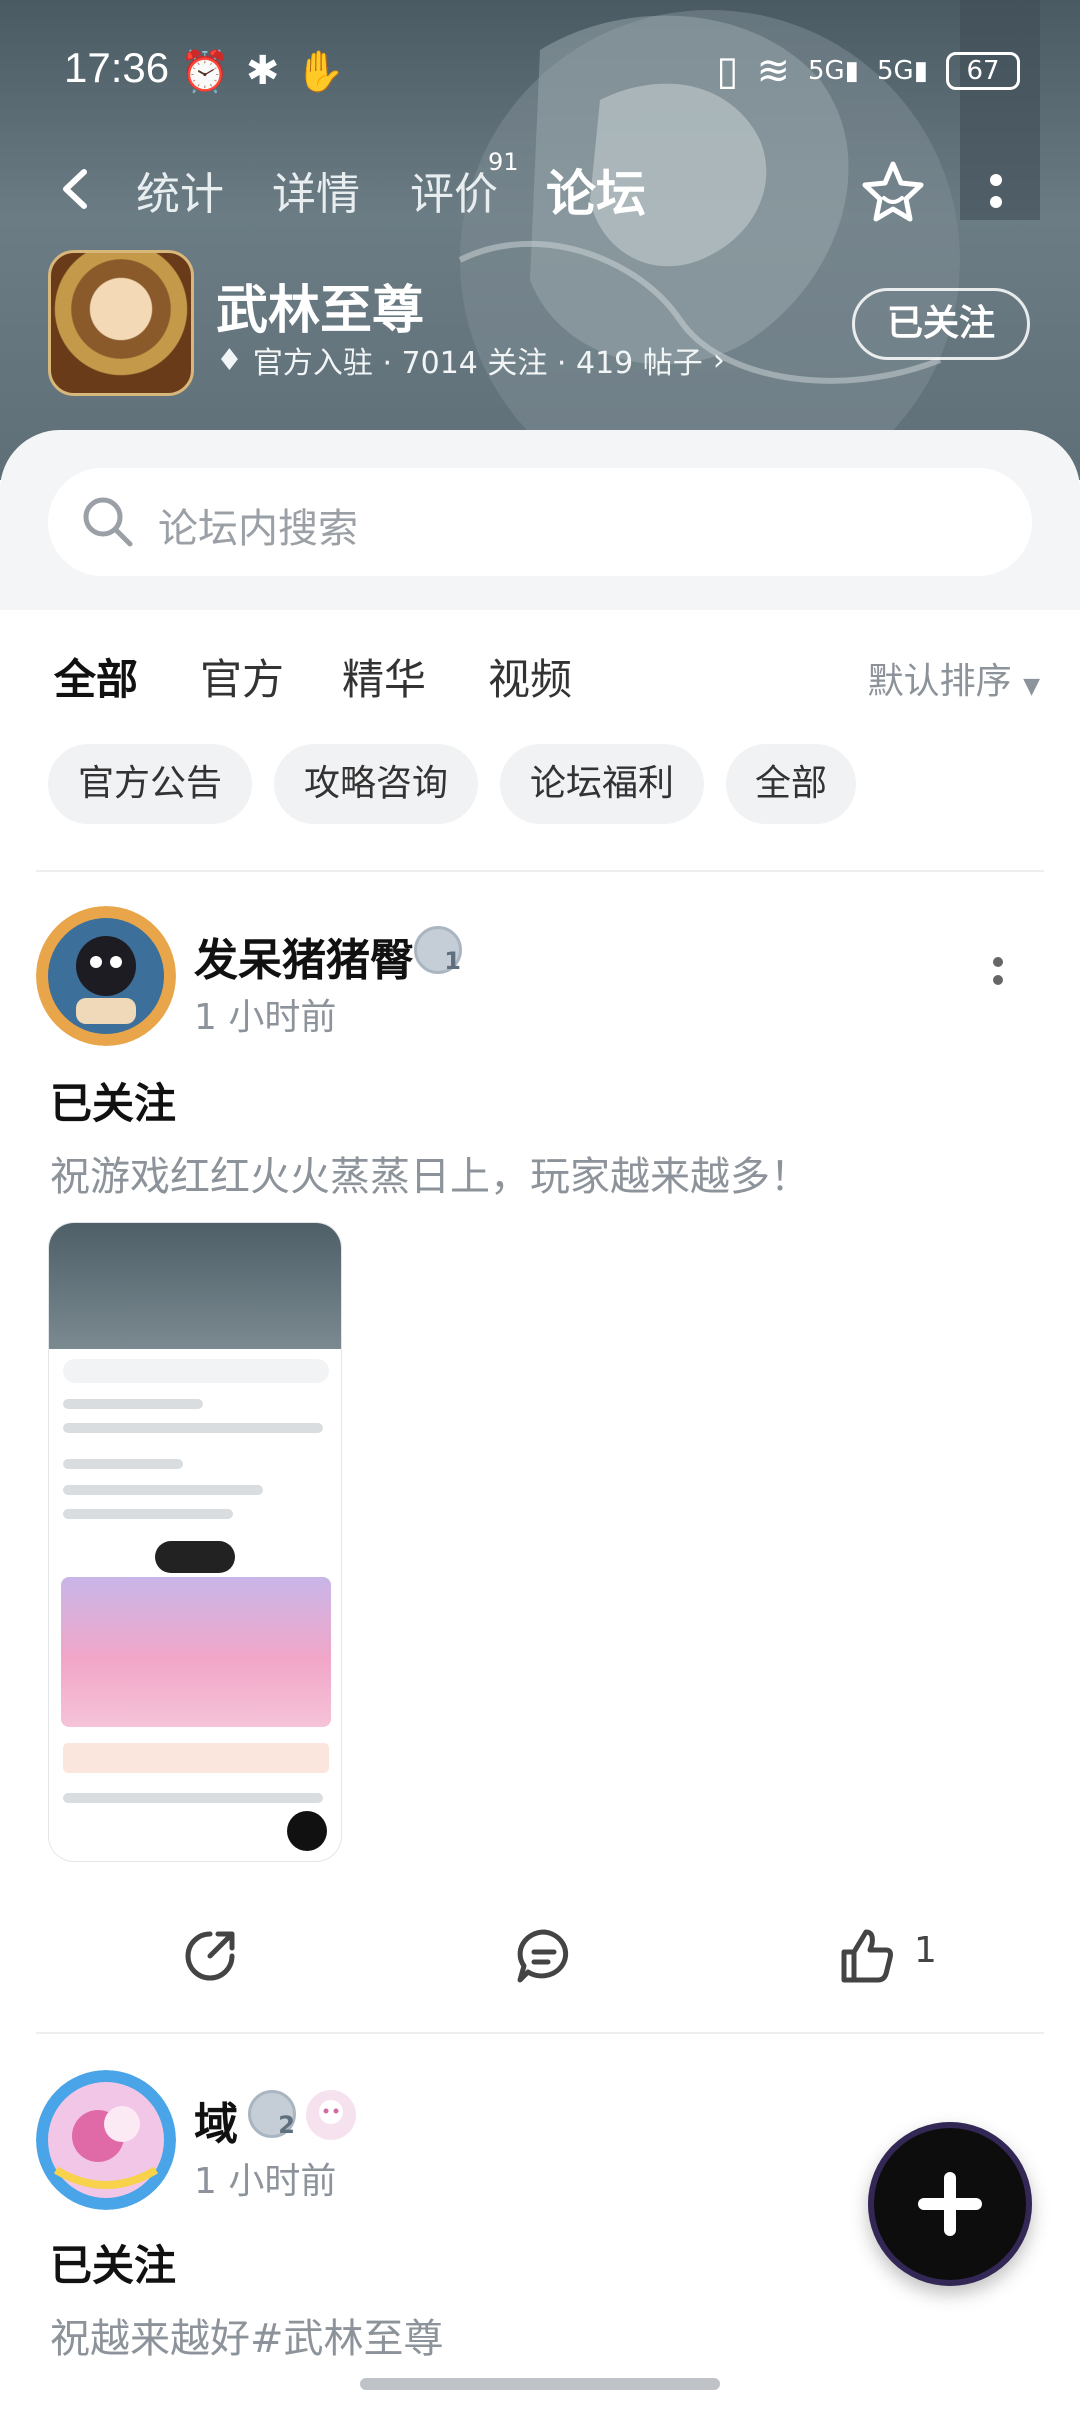  What do you see at coordinates (316, 190) in the screenshot?
I see `tab-details: 详情` at bounding box center [316, 190].